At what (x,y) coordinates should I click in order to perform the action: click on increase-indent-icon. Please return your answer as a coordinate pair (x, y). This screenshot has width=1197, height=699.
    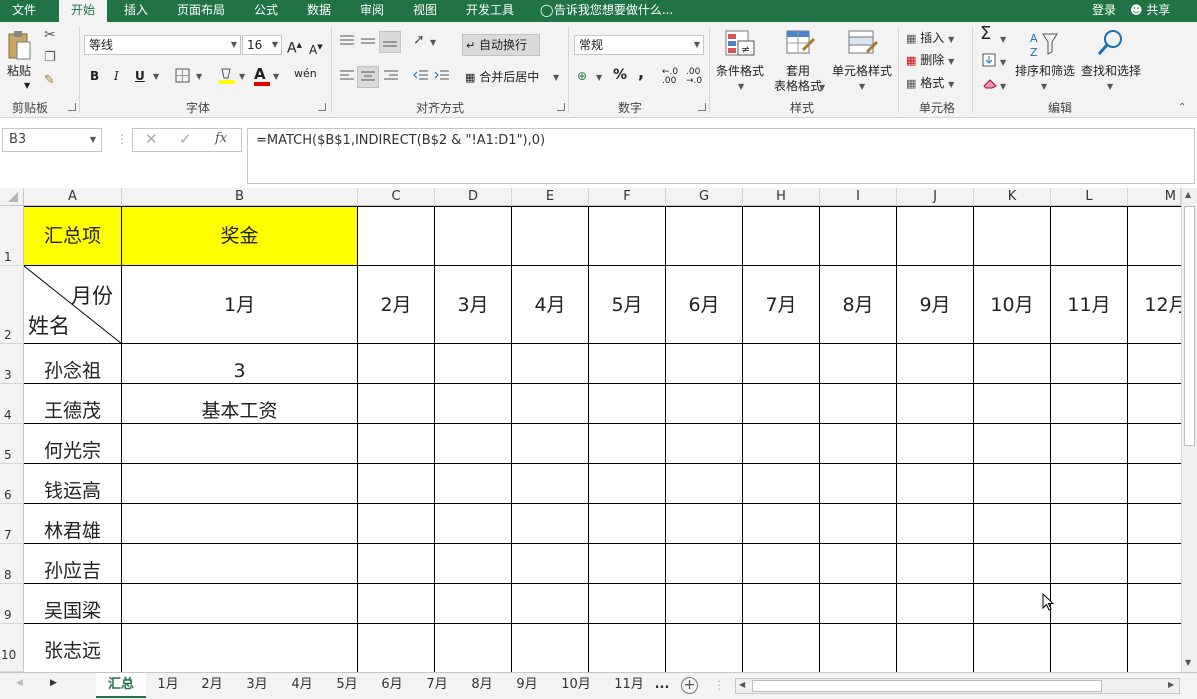
    Looking at the image, I should click on (442, 77).